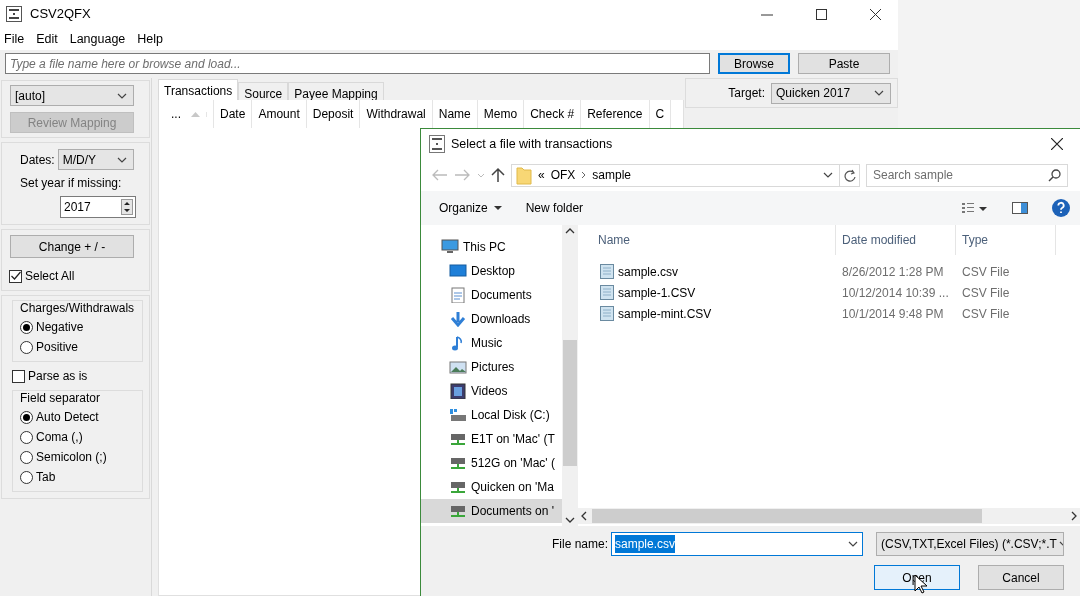  I want to click on parse-as-is-checkbox, so click(18, 376).